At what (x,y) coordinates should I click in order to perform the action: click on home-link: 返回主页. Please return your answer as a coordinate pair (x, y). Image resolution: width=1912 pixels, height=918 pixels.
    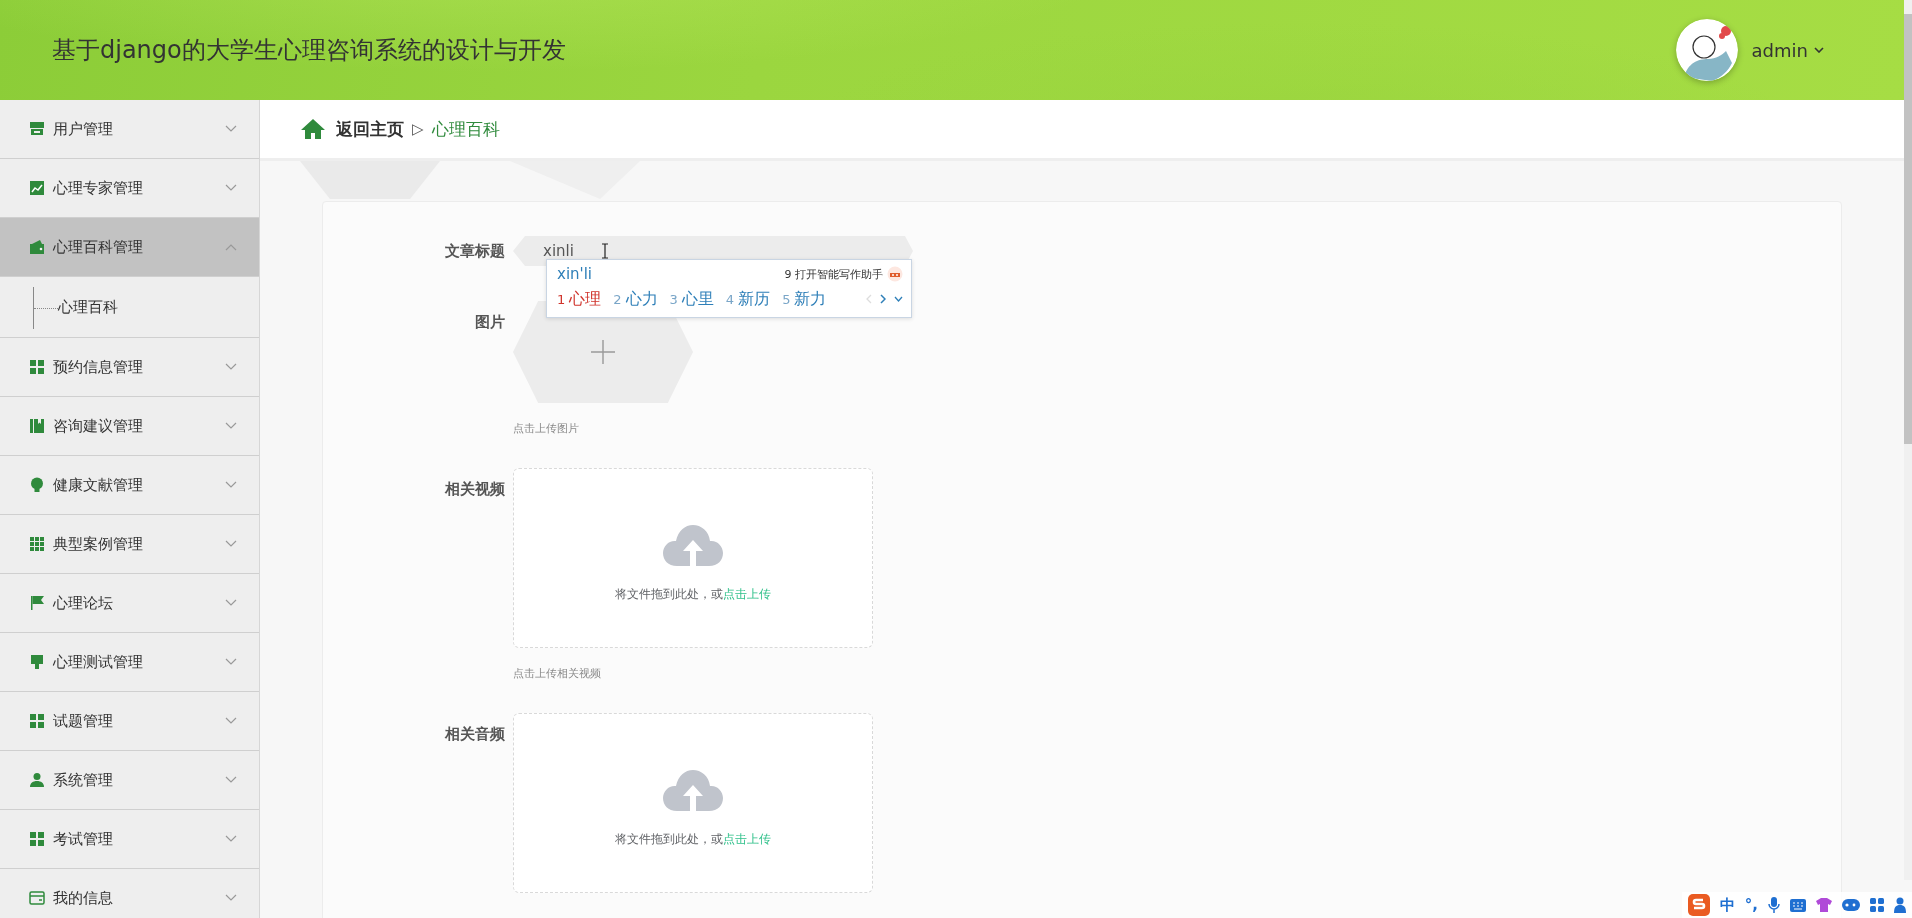
    Looking at the image, I should click on (370, 129).